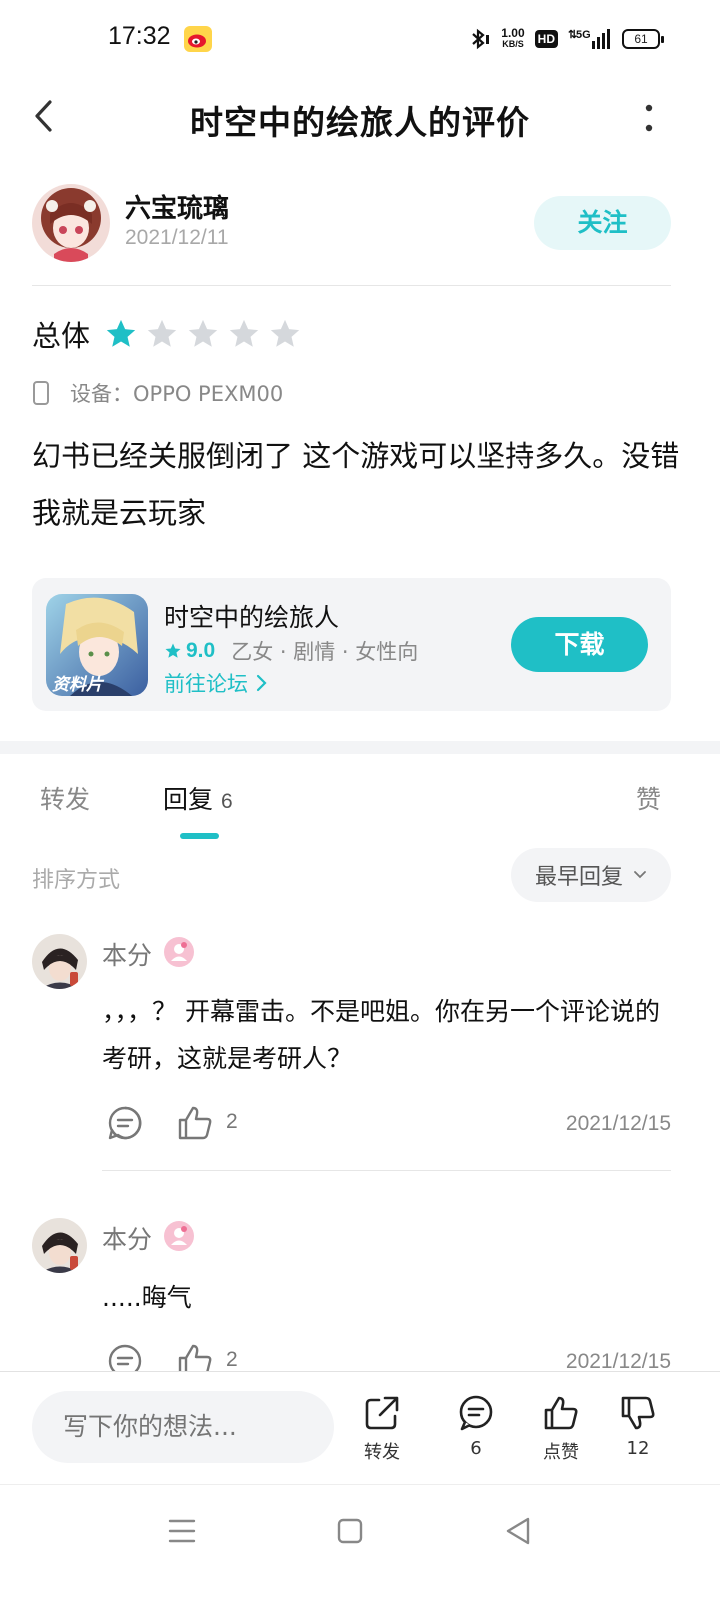  What do you see at coordinates (139, 36) in the screenshot?
I see `status-time: 17:32` at bounding box center [139, 36].